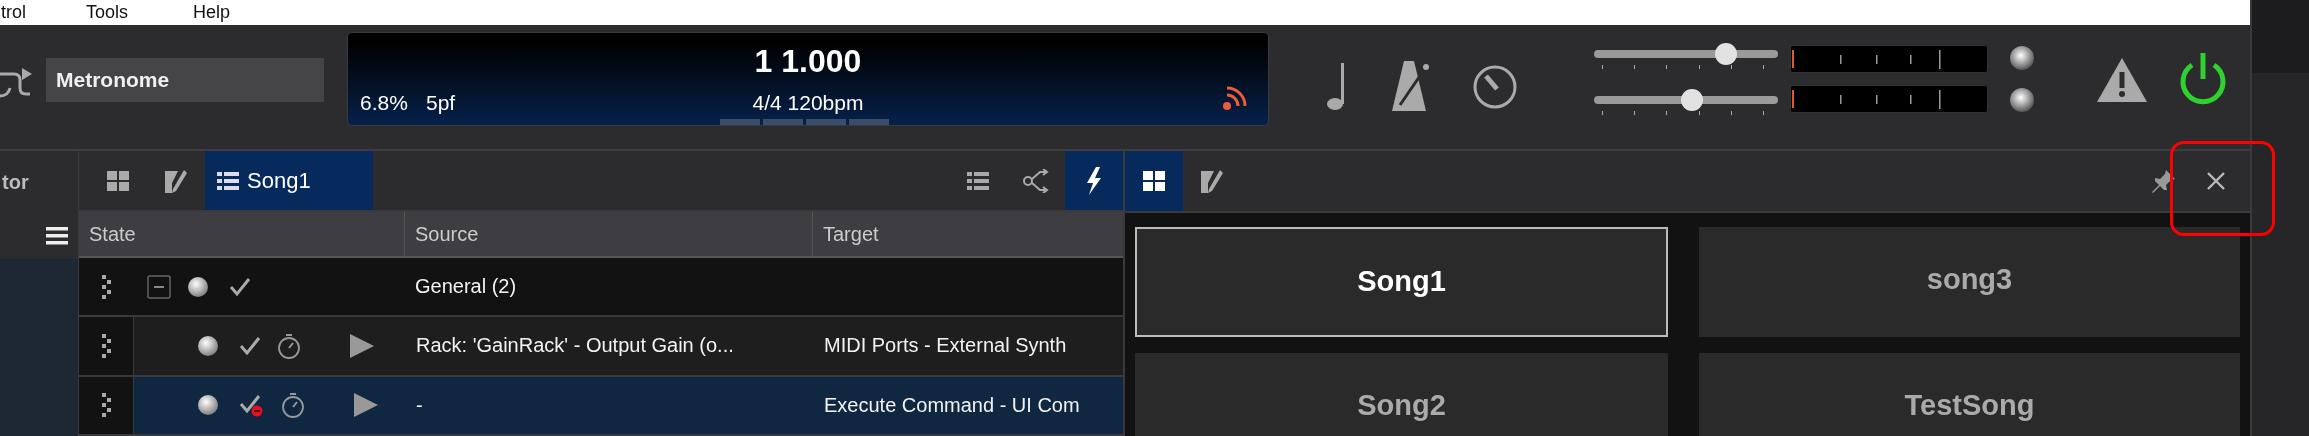  What do you see at coordinates (1401, 282) in the screenshot?
I see `song-tile: Song1` at bounding box center [1401, 282].